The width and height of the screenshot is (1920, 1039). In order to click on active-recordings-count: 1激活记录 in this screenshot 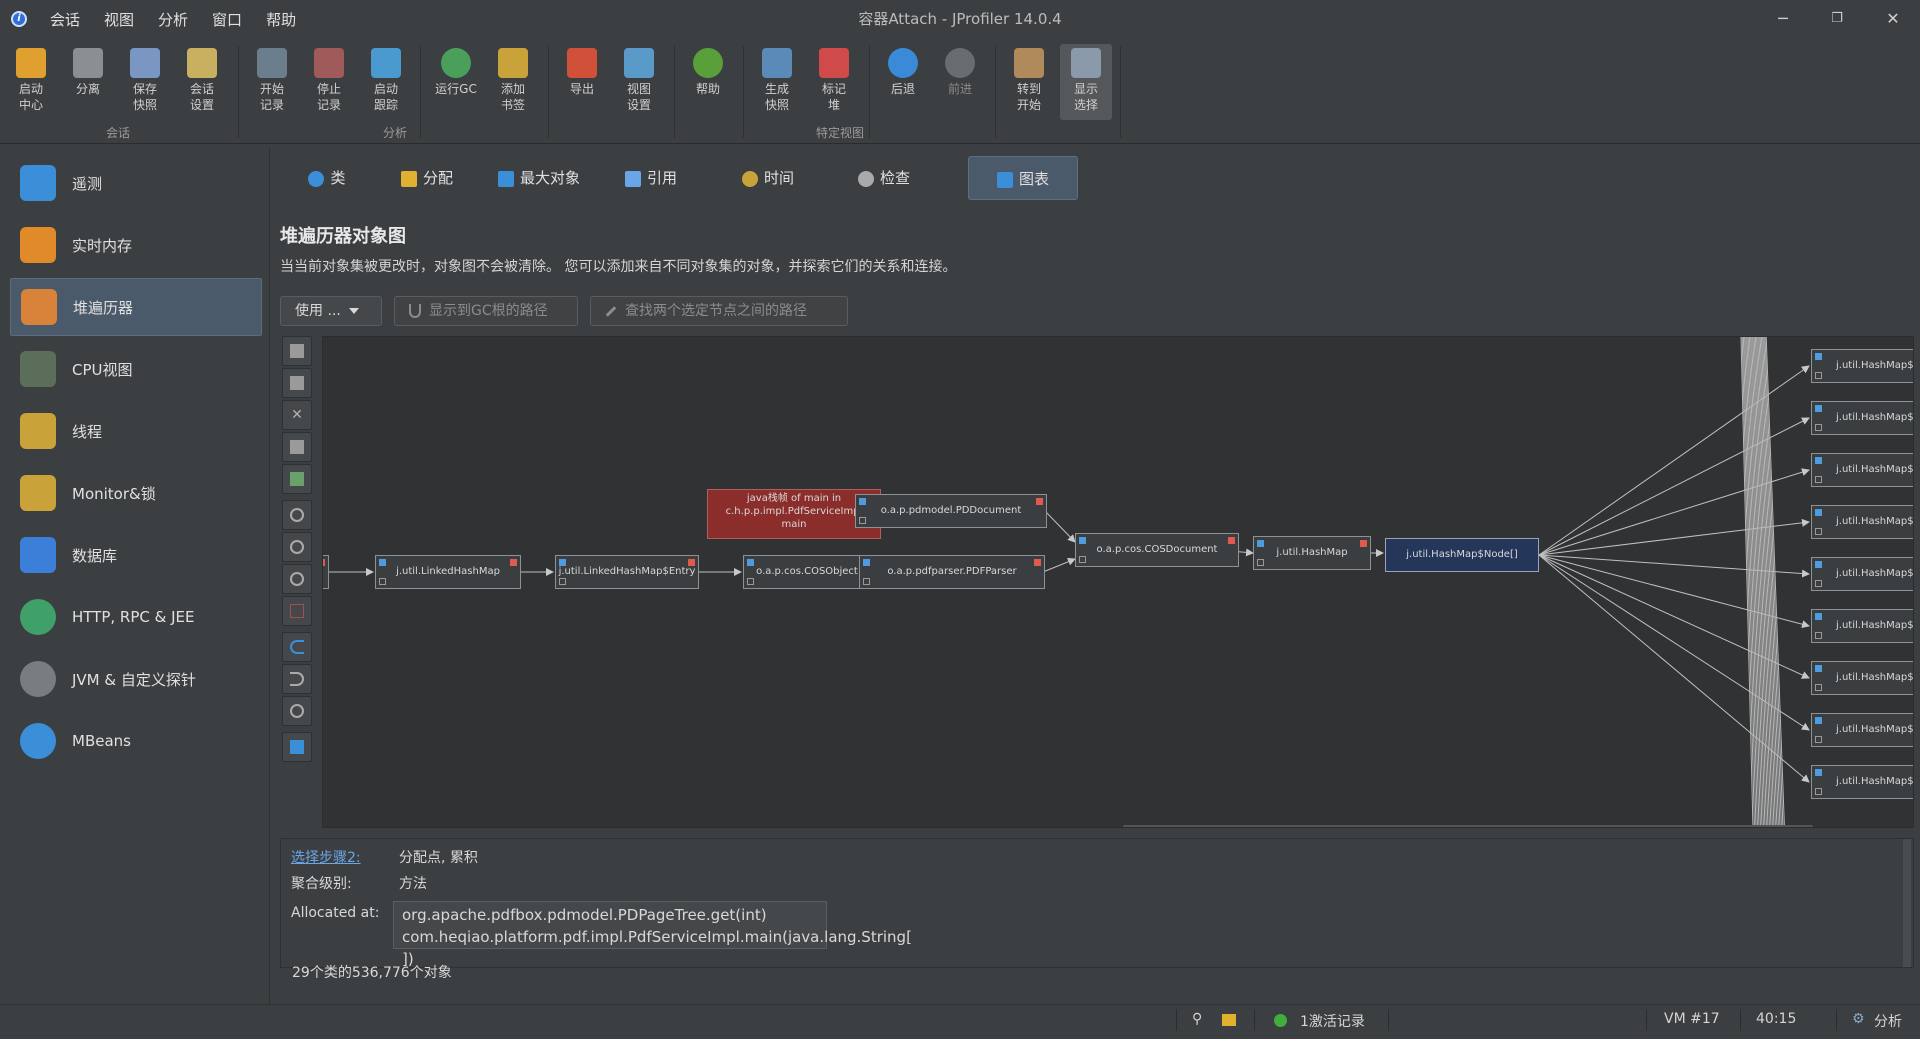, I will do `click(1332, 1021)`.